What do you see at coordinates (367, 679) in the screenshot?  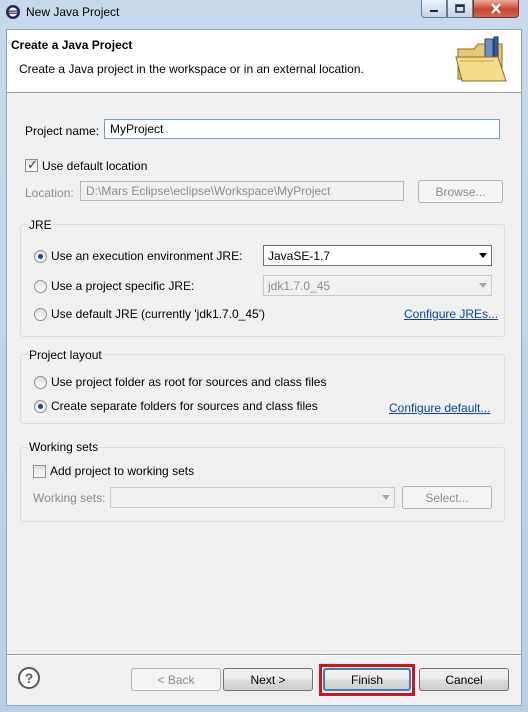 I see `finish-button: Finish` at bounding box center [367, 679].